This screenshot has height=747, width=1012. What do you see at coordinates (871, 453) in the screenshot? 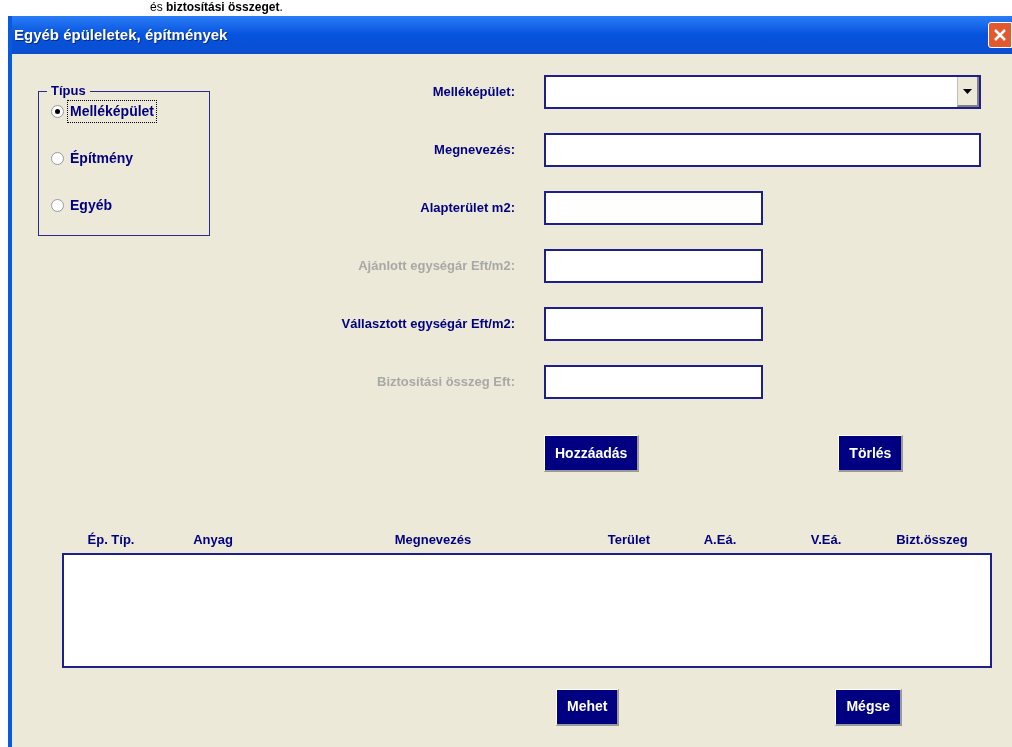
I see `dialog-button: Törlés` at bounding box center [871, 453].